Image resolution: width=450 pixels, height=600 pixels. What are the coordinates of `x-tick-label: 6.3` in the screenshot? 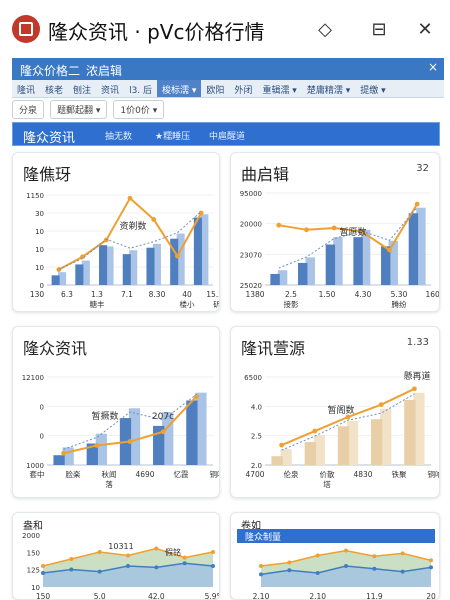 It's located at (67, 294).